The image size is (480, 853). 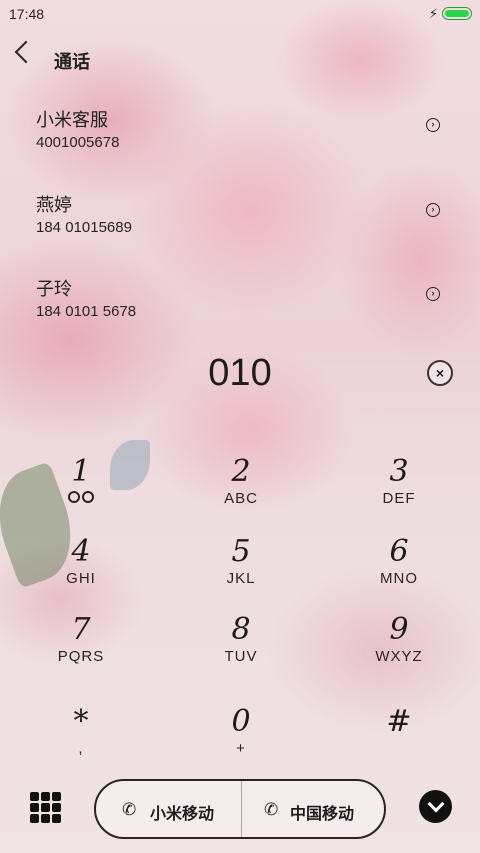 What do you see at coordinates (240, 373) in the screenshot?
I see `dial-number-display: 010` at bounding box center [240, 373].